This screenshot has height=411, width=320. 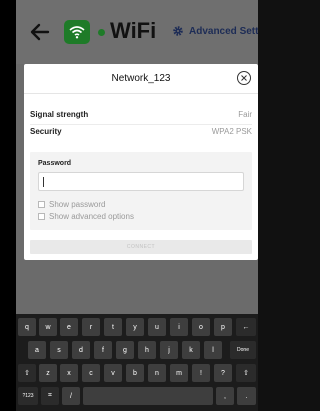 What do you see at coordinates (91, 373) in the screenshot?
I see `key-c: c` at bounding box center [91, 373].